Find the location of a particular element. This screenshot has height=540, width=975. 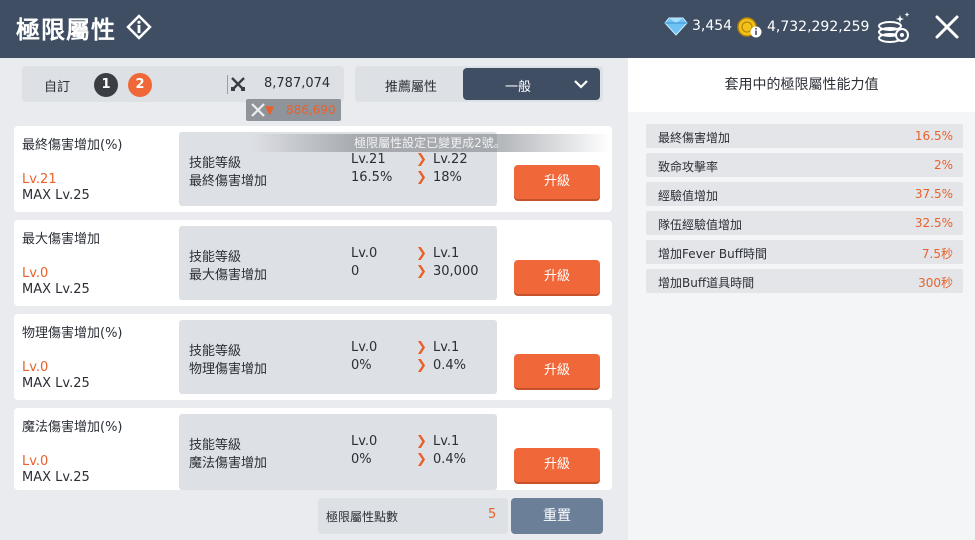

attribute-detail: 技能等級 魔法傷害增加 Lv.0 0% ❯ ❯ Lv.1 0.4% is located at coordinates (338, 452).